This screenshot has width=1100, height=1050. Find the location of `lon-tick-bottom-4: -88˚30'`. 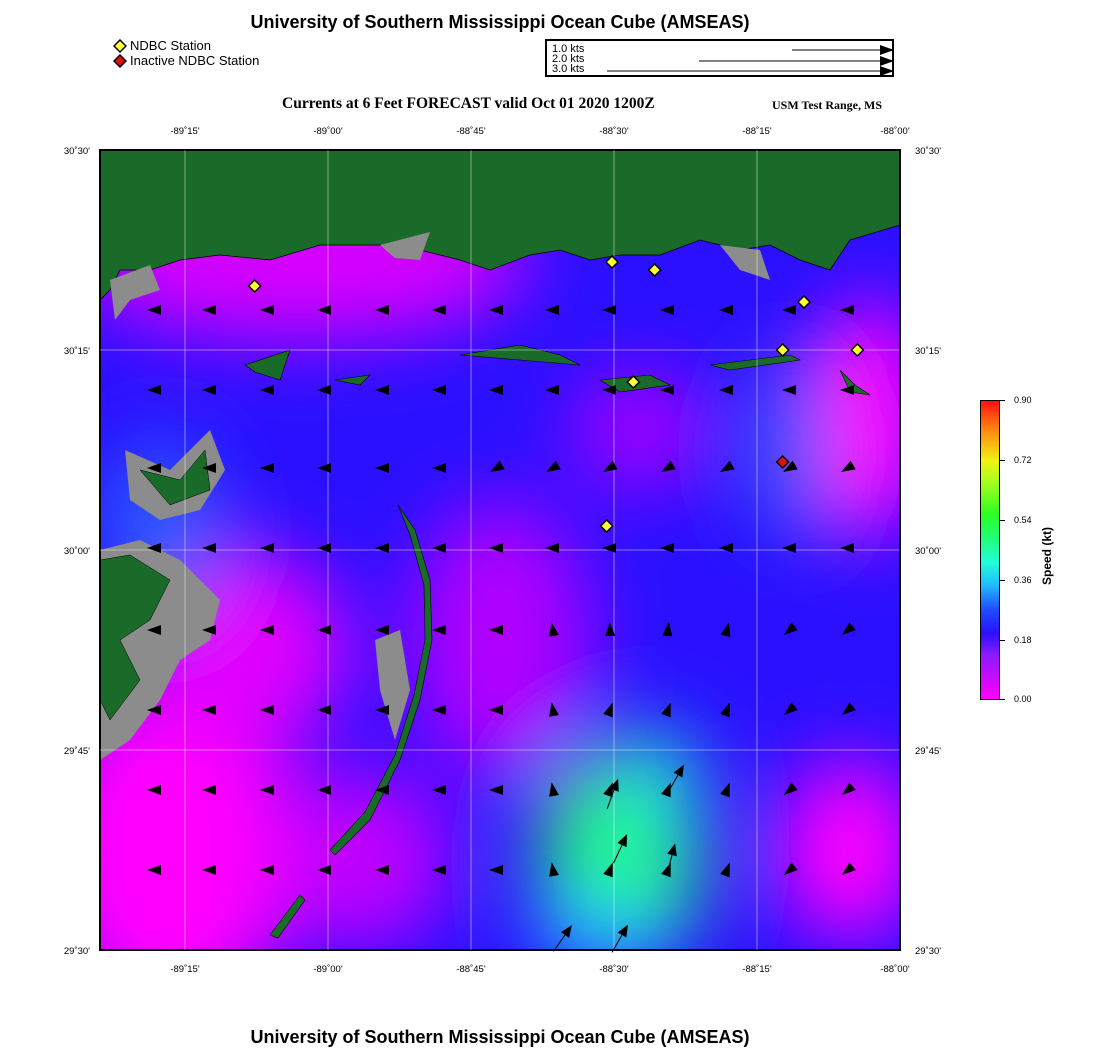

lon-tick-bottom-4: -88˚30' is located at coordinates (613, 969).